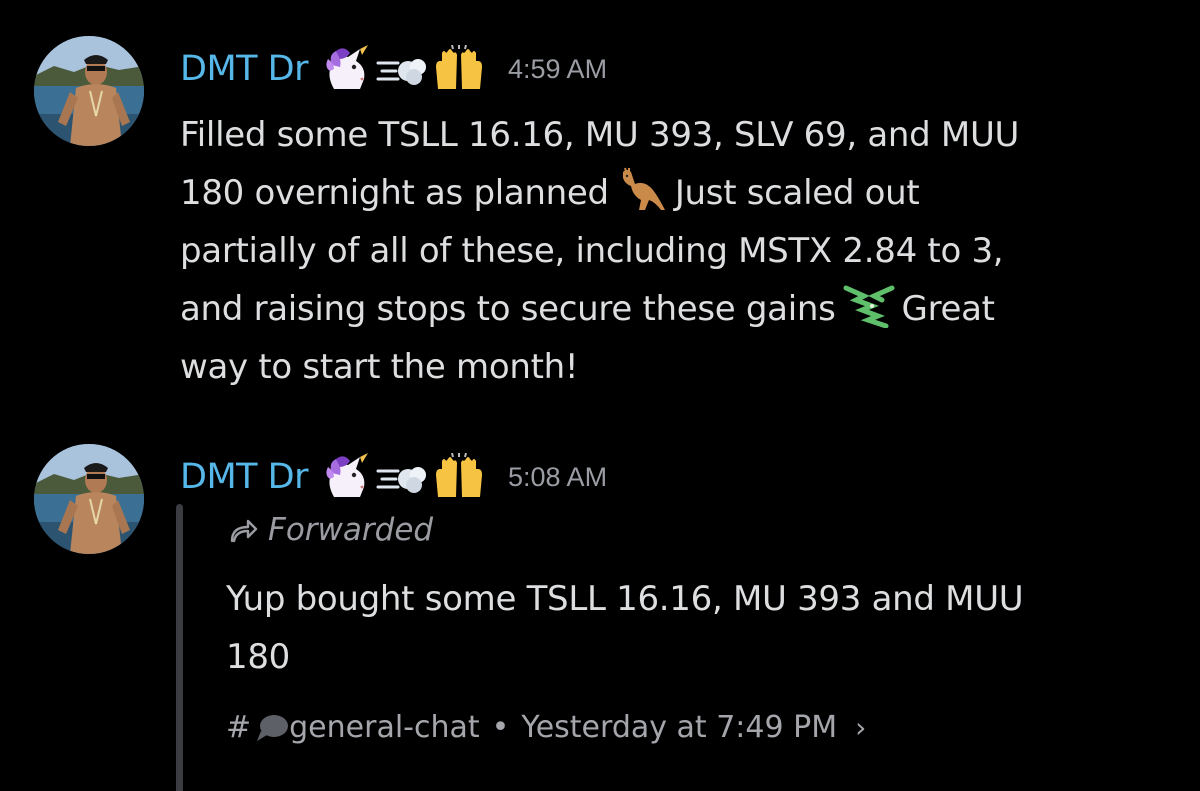 This screenshot has width=1200, height=791. What do you see at coordinates (394, 193) in the screenshot?
I see `message-text: 180 overnight as planned` at bounding box center [394, 193].